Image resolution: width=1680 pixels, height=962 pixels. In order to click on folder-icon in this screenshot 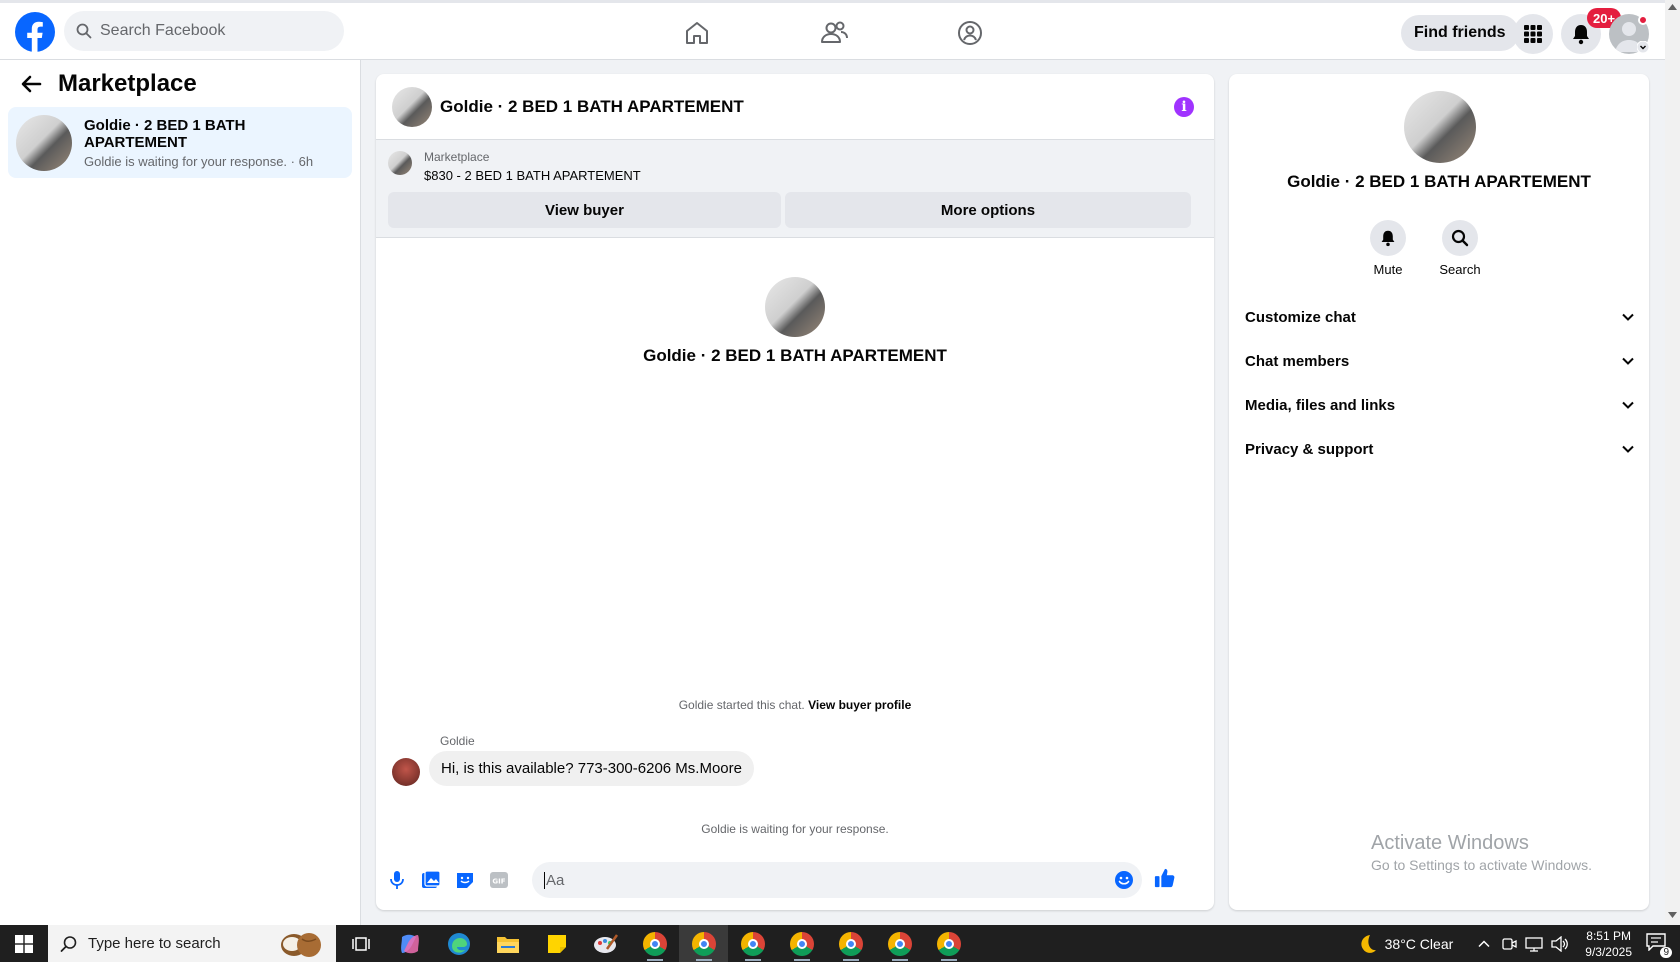, I will do `click(507, 944)`.